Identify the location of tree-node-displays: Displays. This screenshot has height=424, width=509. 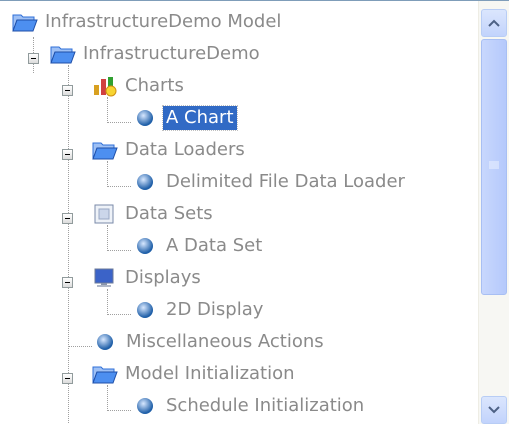
(148, 278).